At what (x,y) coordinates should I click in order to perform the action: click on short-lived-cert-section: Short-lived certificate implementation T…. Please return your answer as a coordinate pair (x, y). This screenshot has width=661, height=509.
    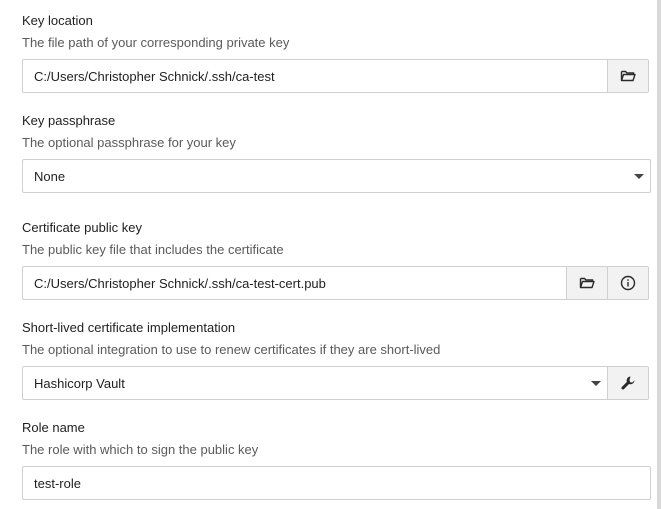
    Looking at the image, I should click on (336, 360).